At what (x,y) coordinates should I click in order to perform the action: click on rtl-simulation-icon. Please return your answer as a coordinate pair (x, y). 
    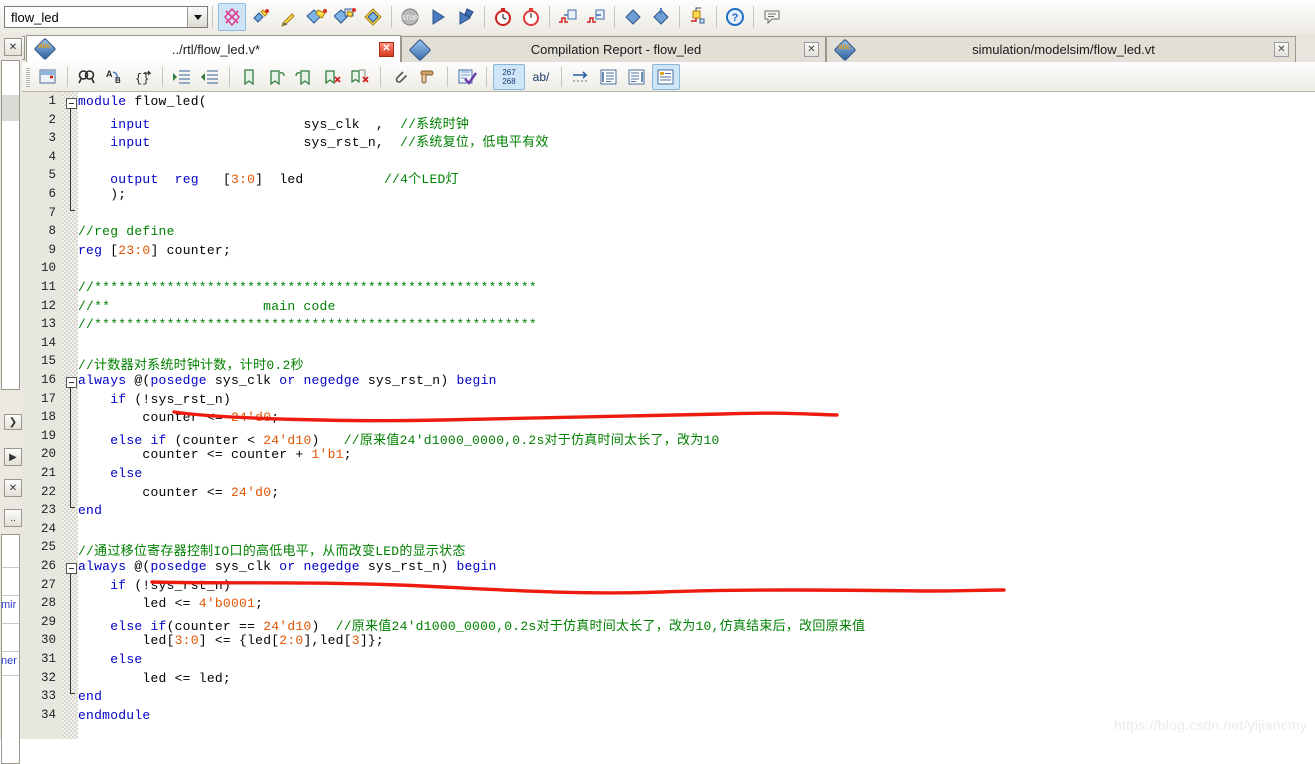
    Looking at the image, I should click on (466, 17).